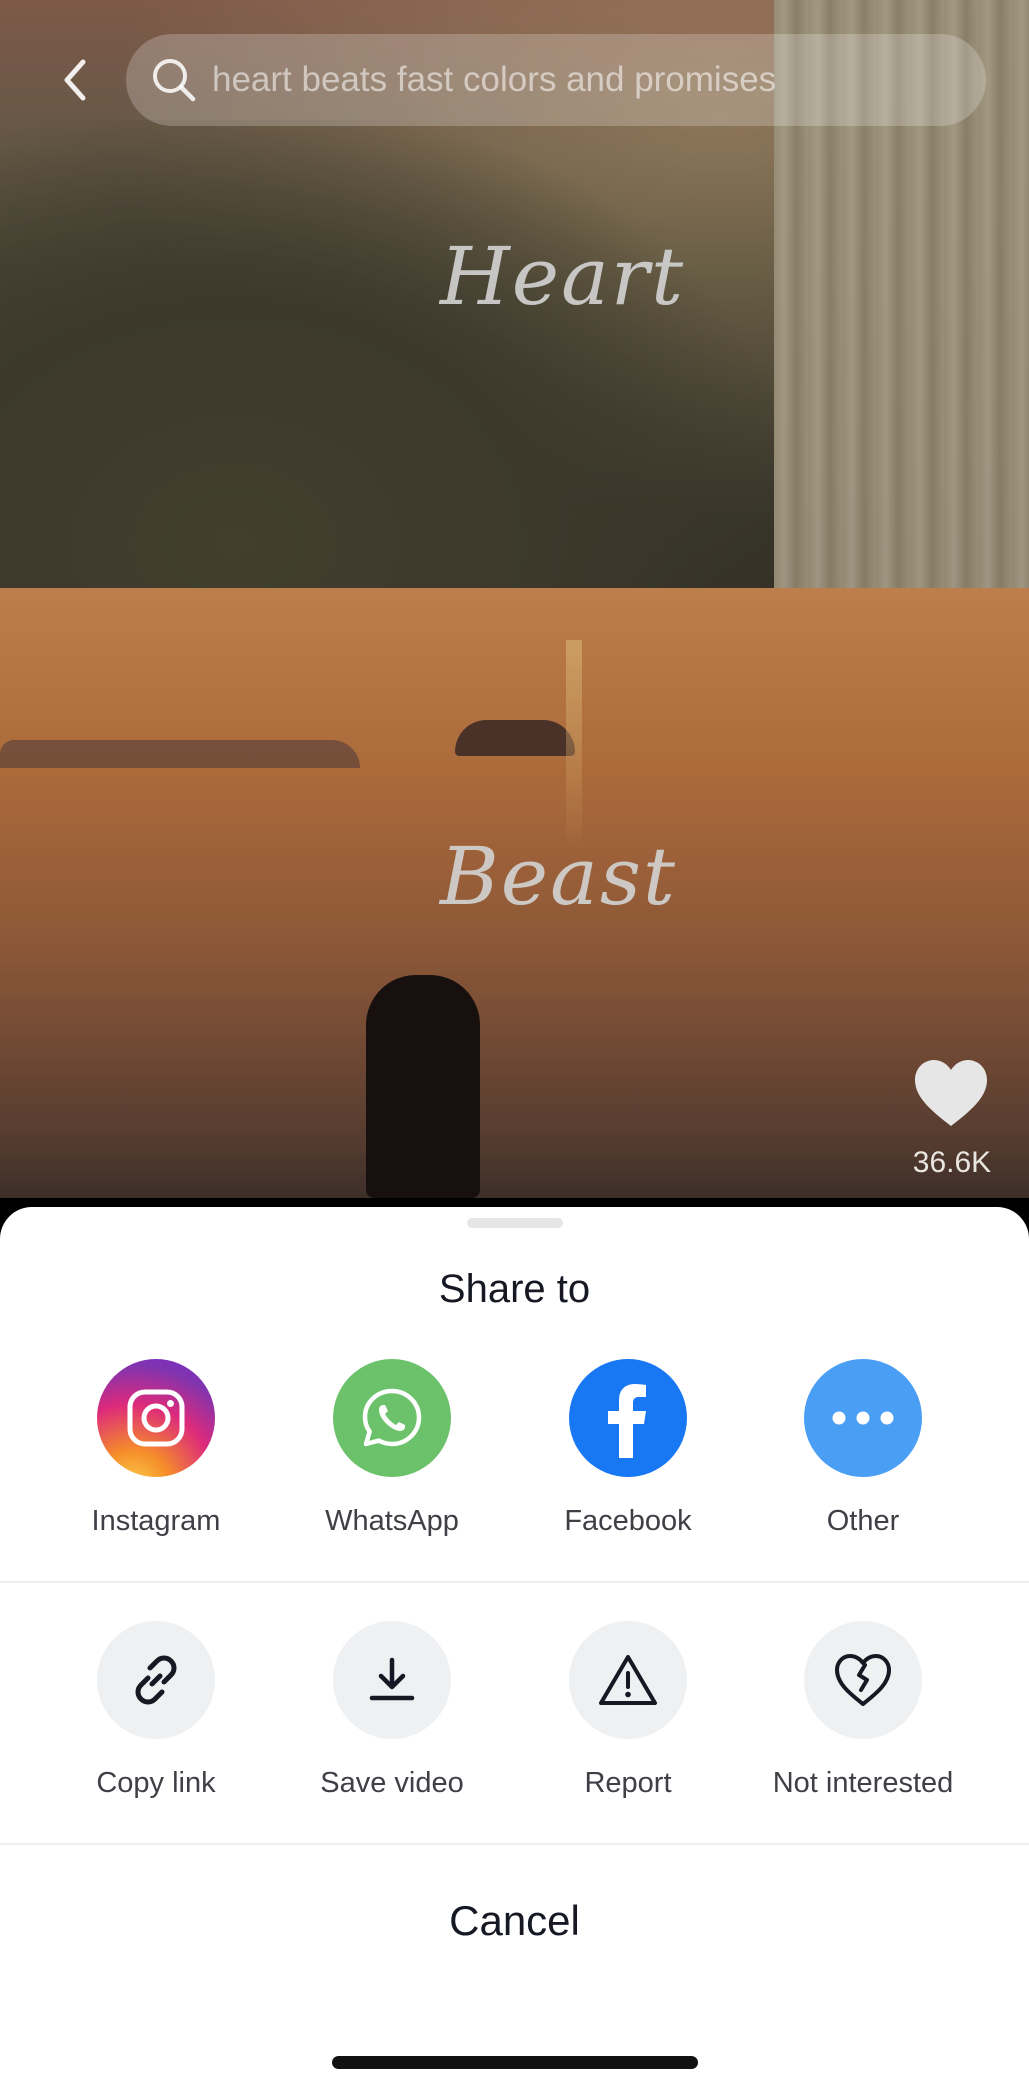  I want to click on share-other-button: Other, so click(863, 1448).